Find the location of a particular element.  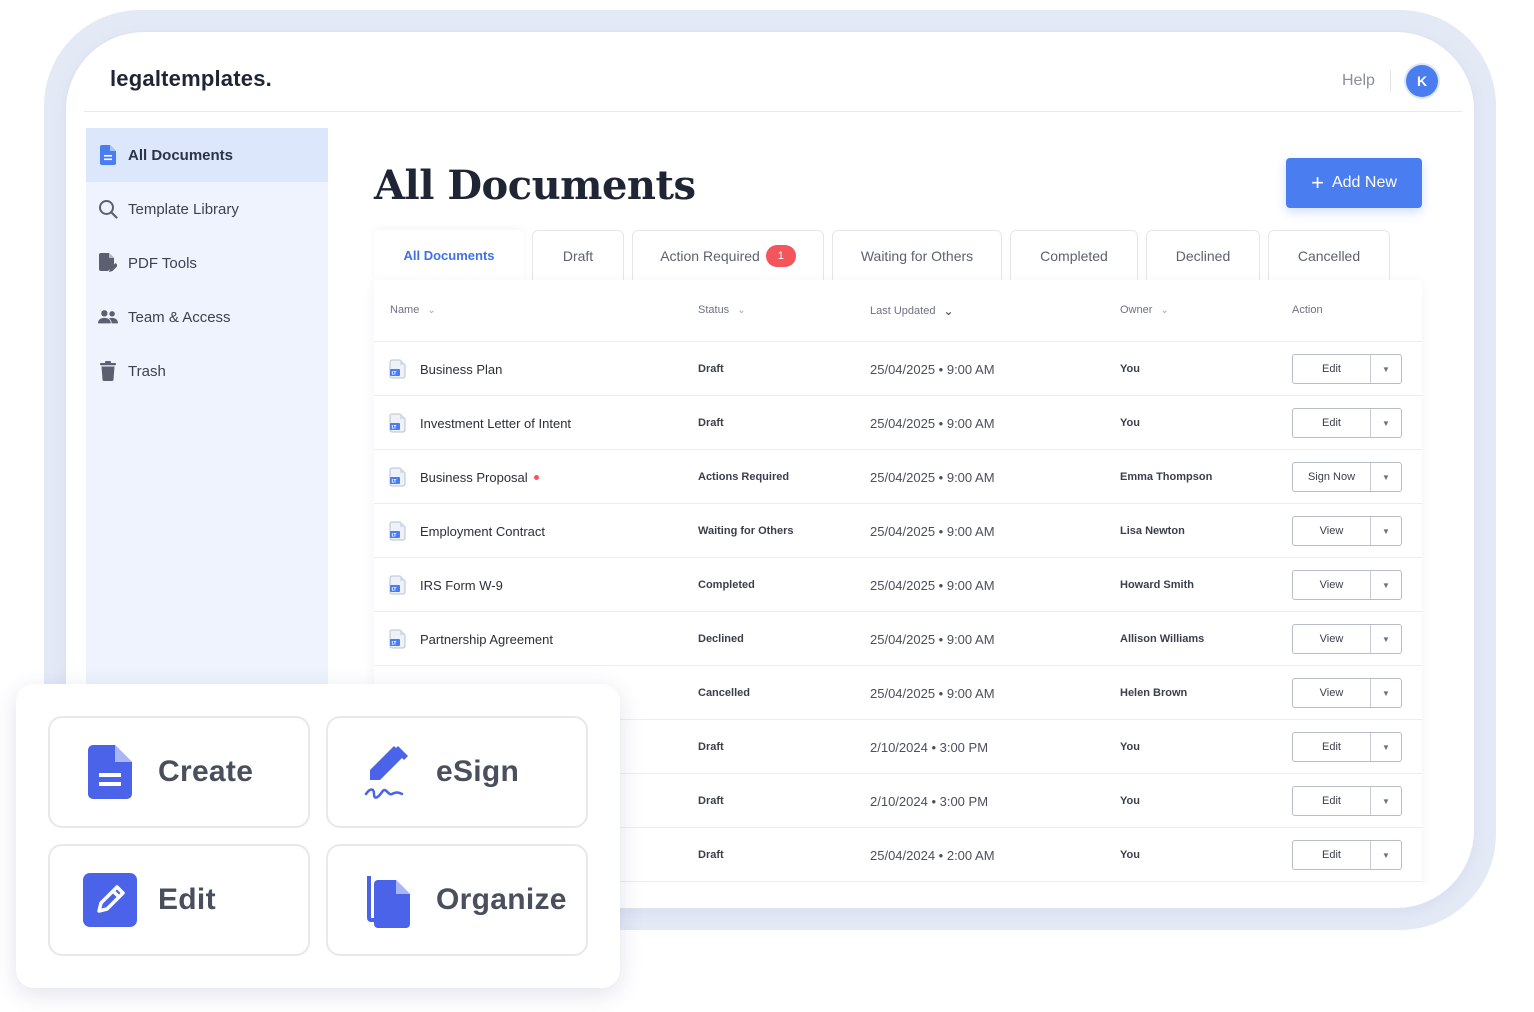

row-status: Cancelled is located at coordinates (724, 693).